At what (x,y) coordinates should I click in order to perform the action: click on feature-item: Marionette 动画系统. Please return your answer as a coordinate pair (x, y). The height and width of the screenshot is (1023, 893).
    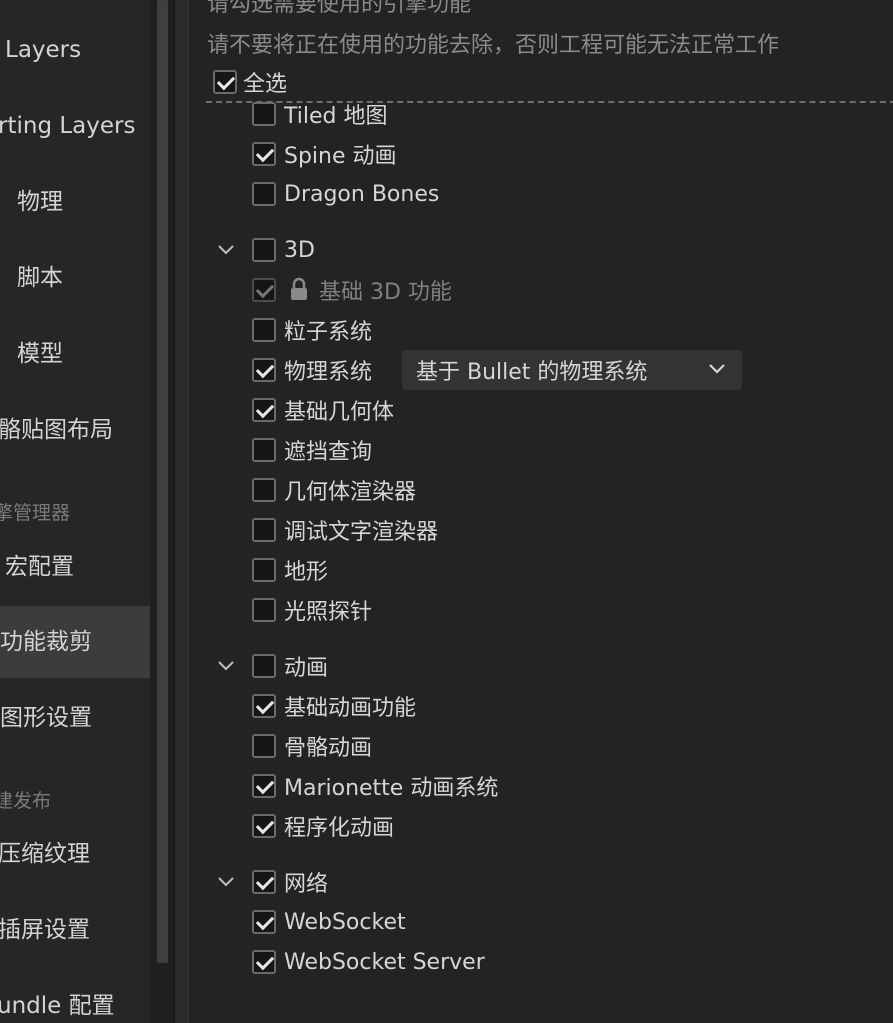
    Looking at the image, I should click on (375, 786).